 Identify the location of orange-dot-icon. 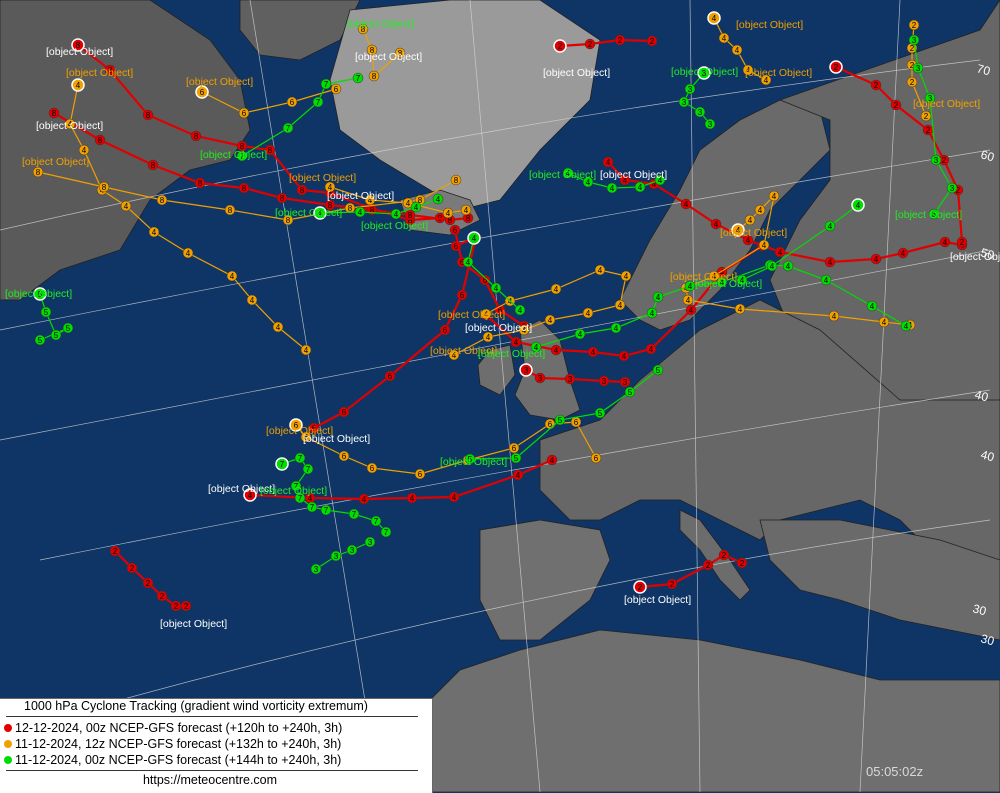
(8, 744).